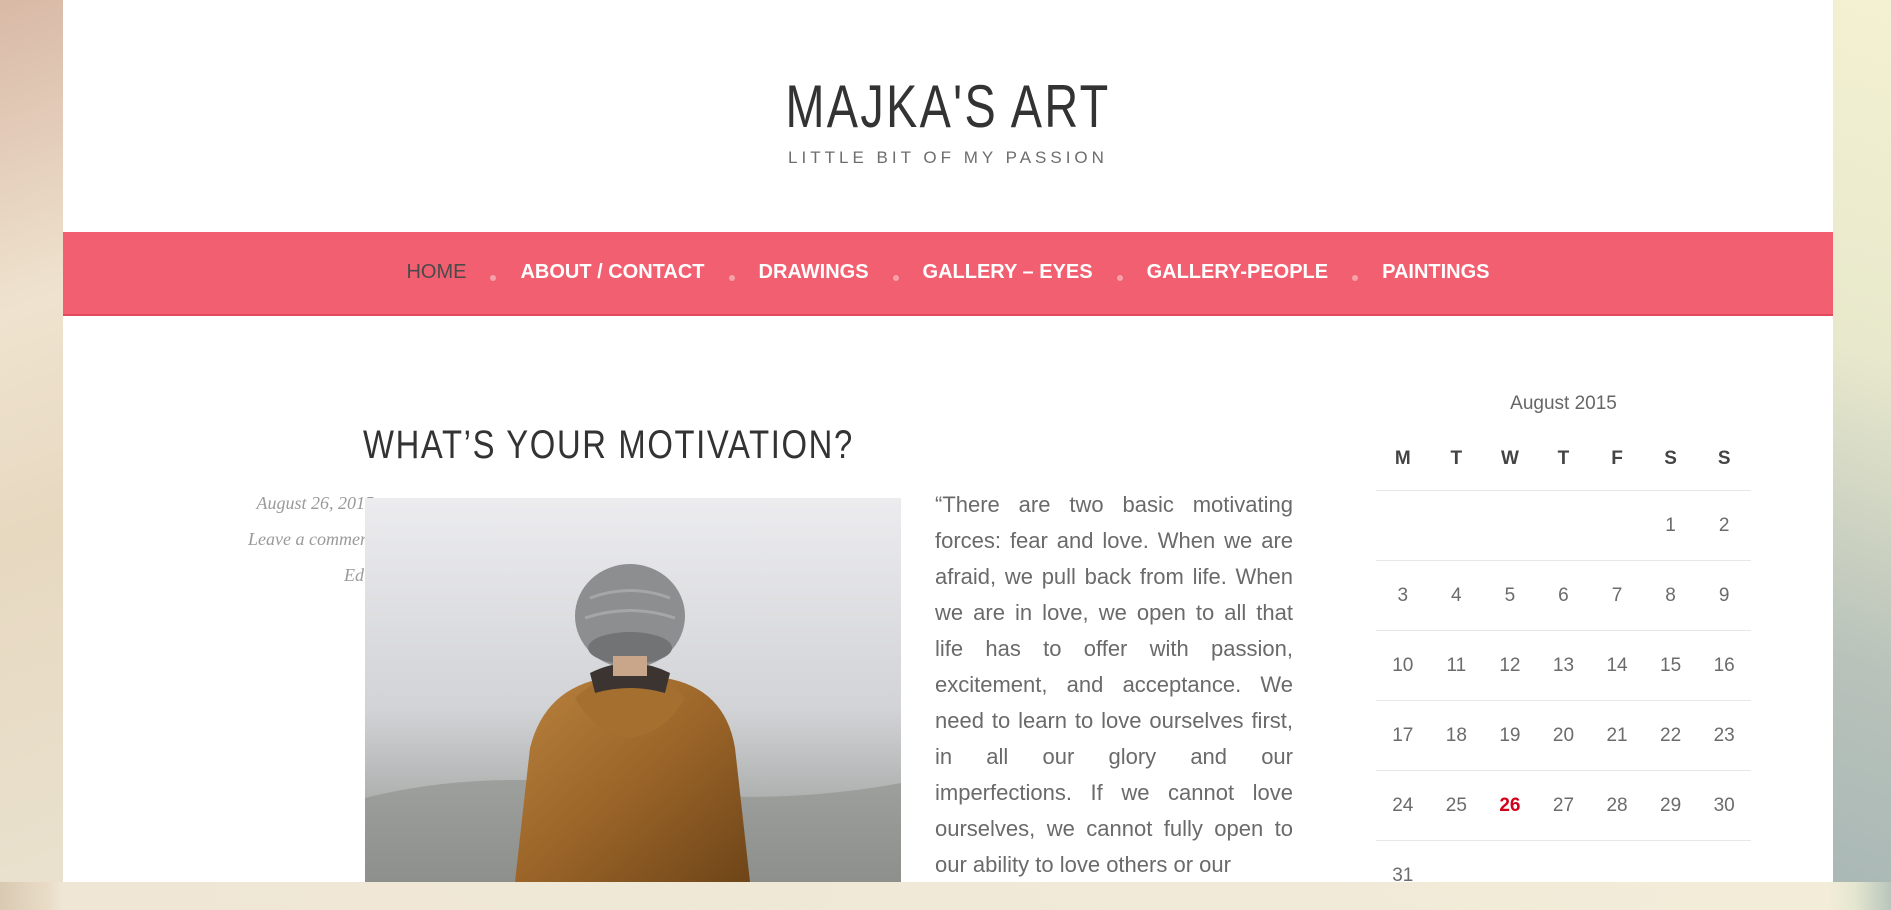 This screenshot has width=1891, height=910. What do you see at coordinates (1671, 666) in the screenshot?
I see `calendar-day: 15` at bounding box center [1671, 666].